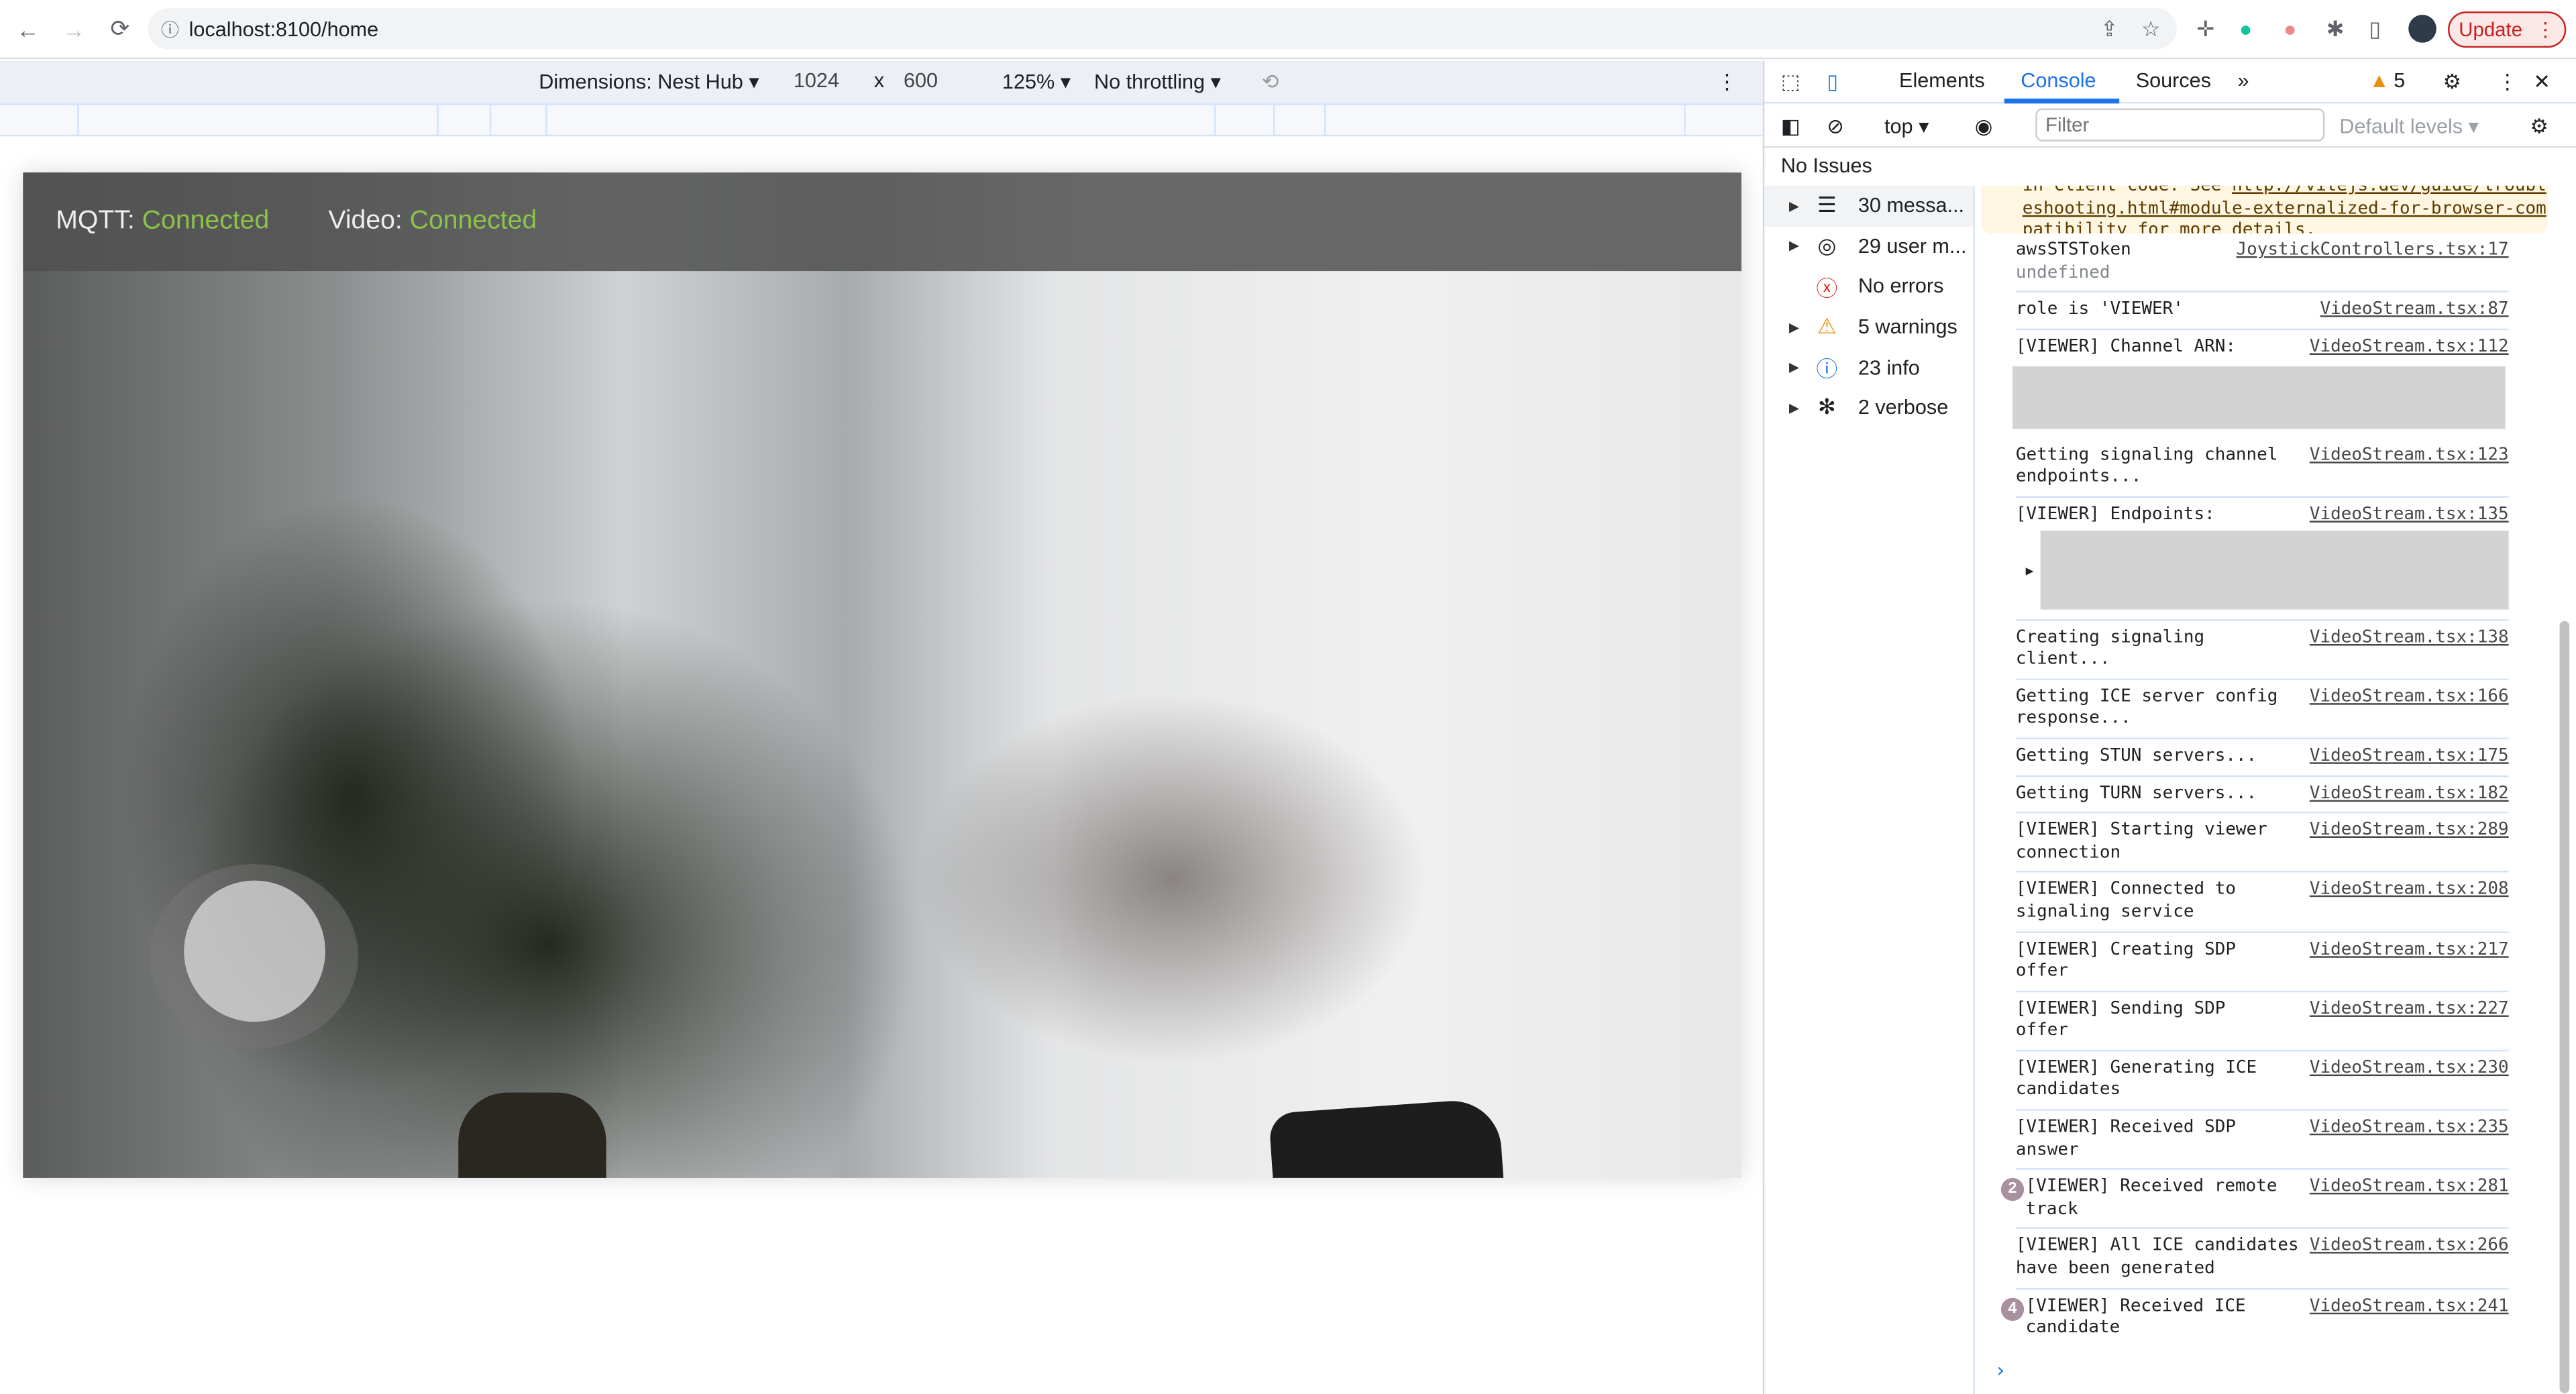 This screenshot has width=2576, height=1394. I want to click on console-prompt: ›, so click(2274, 1370).